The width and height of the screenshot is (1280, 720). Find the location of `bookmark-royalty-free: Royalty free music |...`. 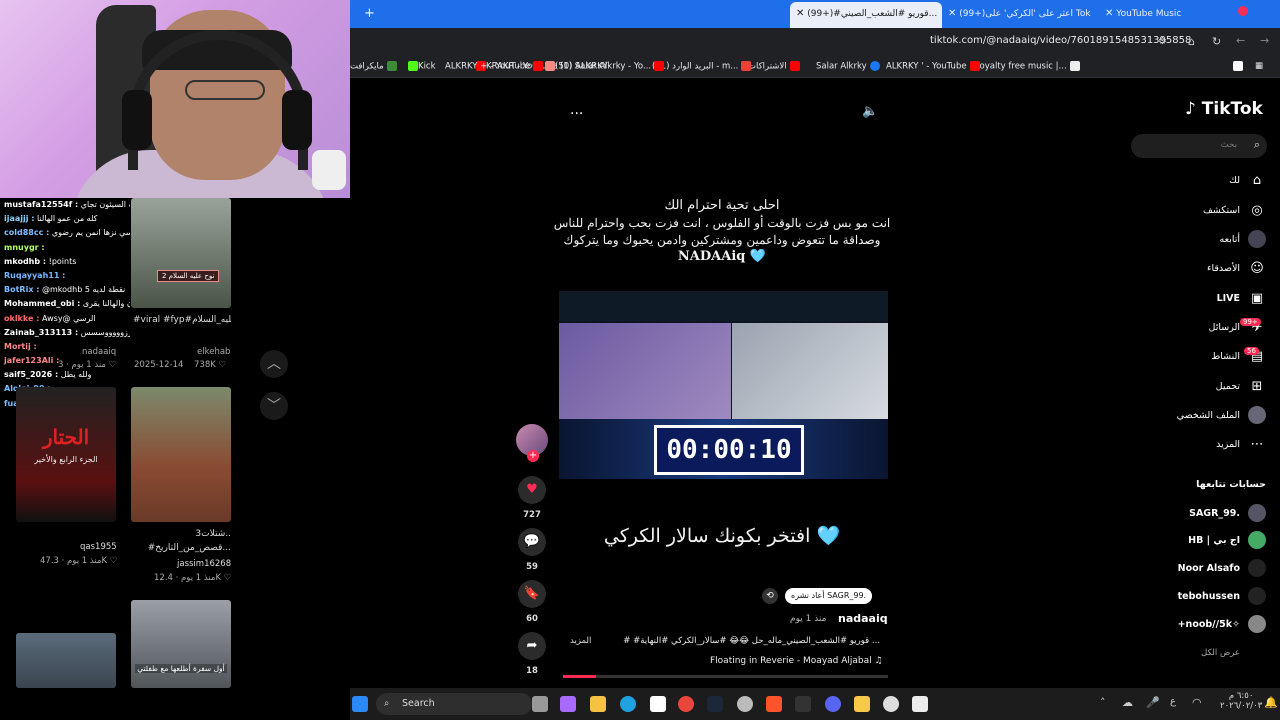

bookmark-royalty-free: Royalty free music |... is located at coordinates (1027, 66).